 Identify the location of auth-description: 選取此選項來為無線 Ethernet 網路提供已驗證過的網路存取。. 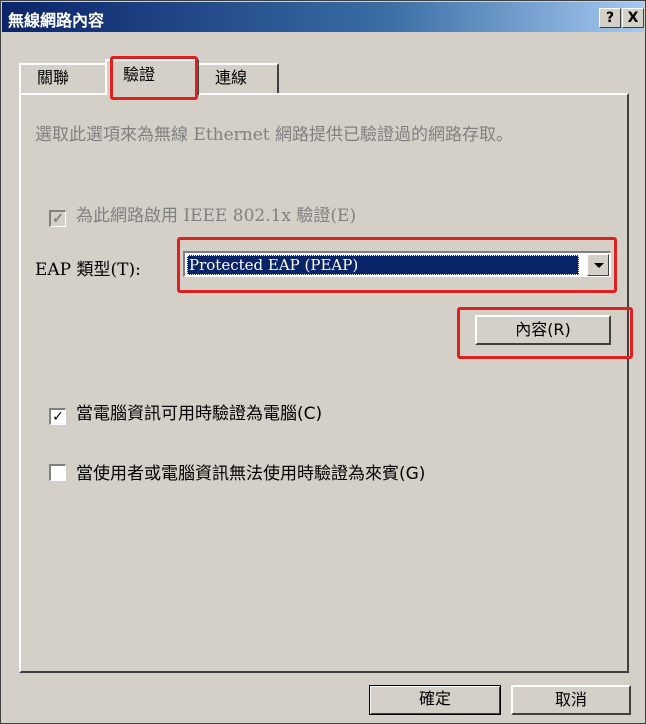
(274, 135).